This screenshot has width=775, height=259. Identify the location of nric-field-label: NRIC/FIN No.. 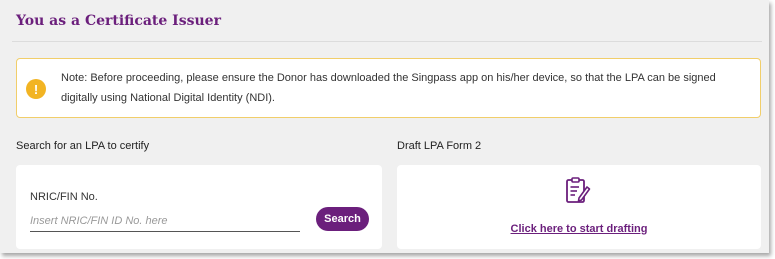
(64, 197).